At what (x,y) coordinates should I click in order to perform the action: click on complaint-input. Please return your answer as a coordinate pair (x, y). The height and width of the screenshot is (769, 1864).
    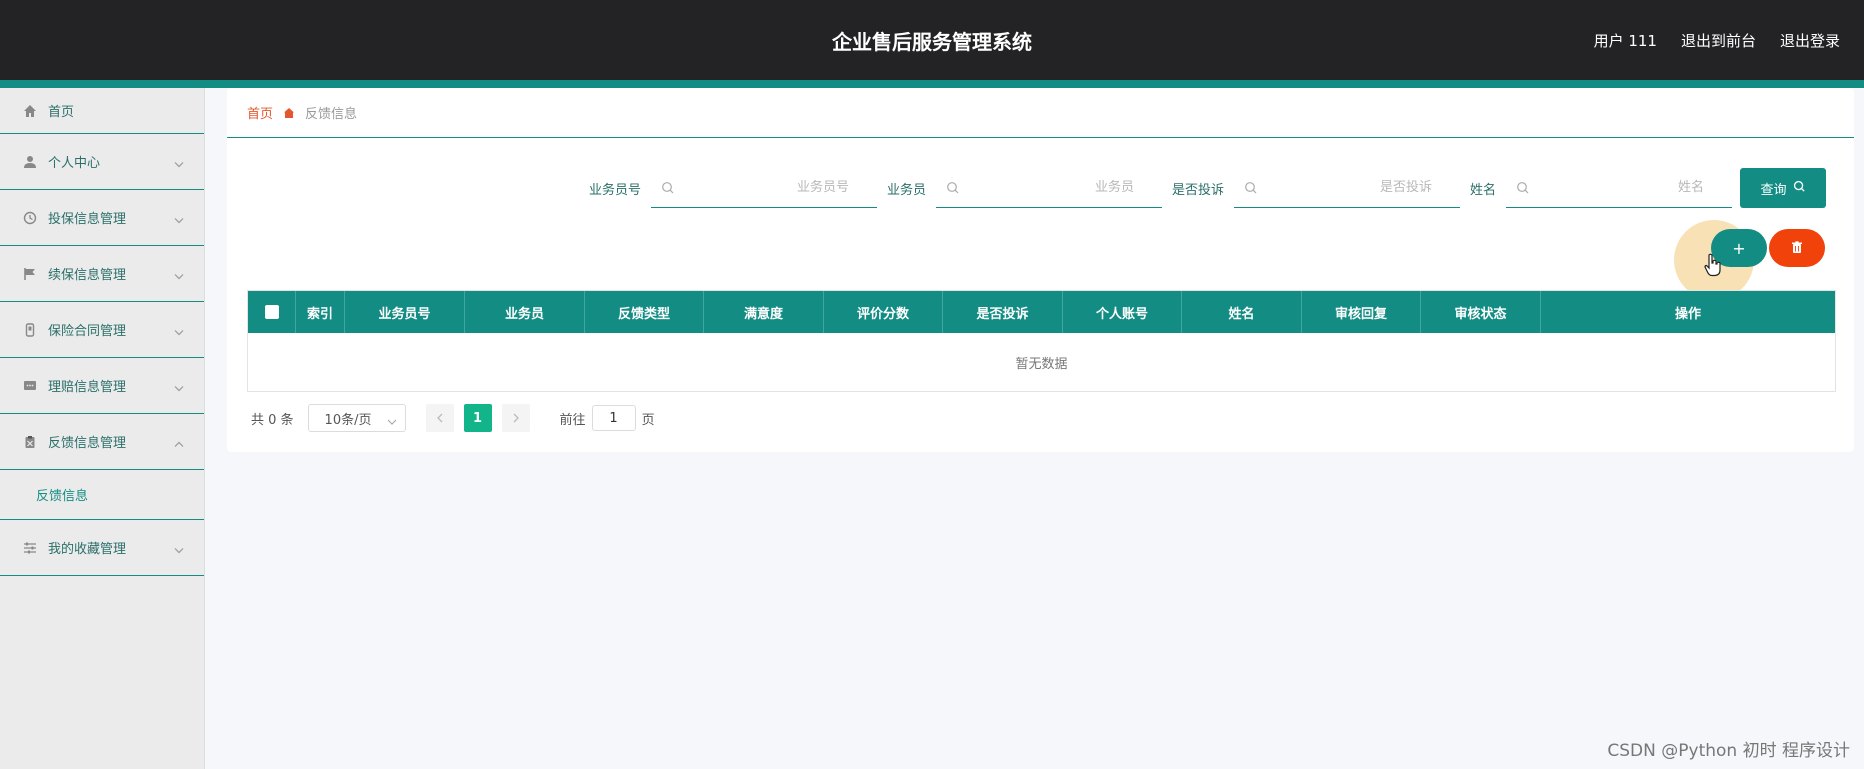
    Looking at the image, I should click on (1346, 187).